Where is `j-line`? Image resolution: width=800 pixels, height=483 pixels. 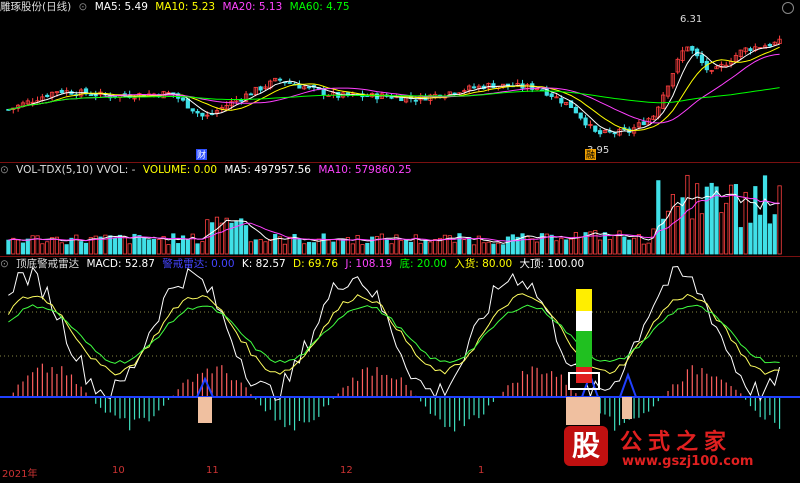 j-line is located at coordinates (394, 334).